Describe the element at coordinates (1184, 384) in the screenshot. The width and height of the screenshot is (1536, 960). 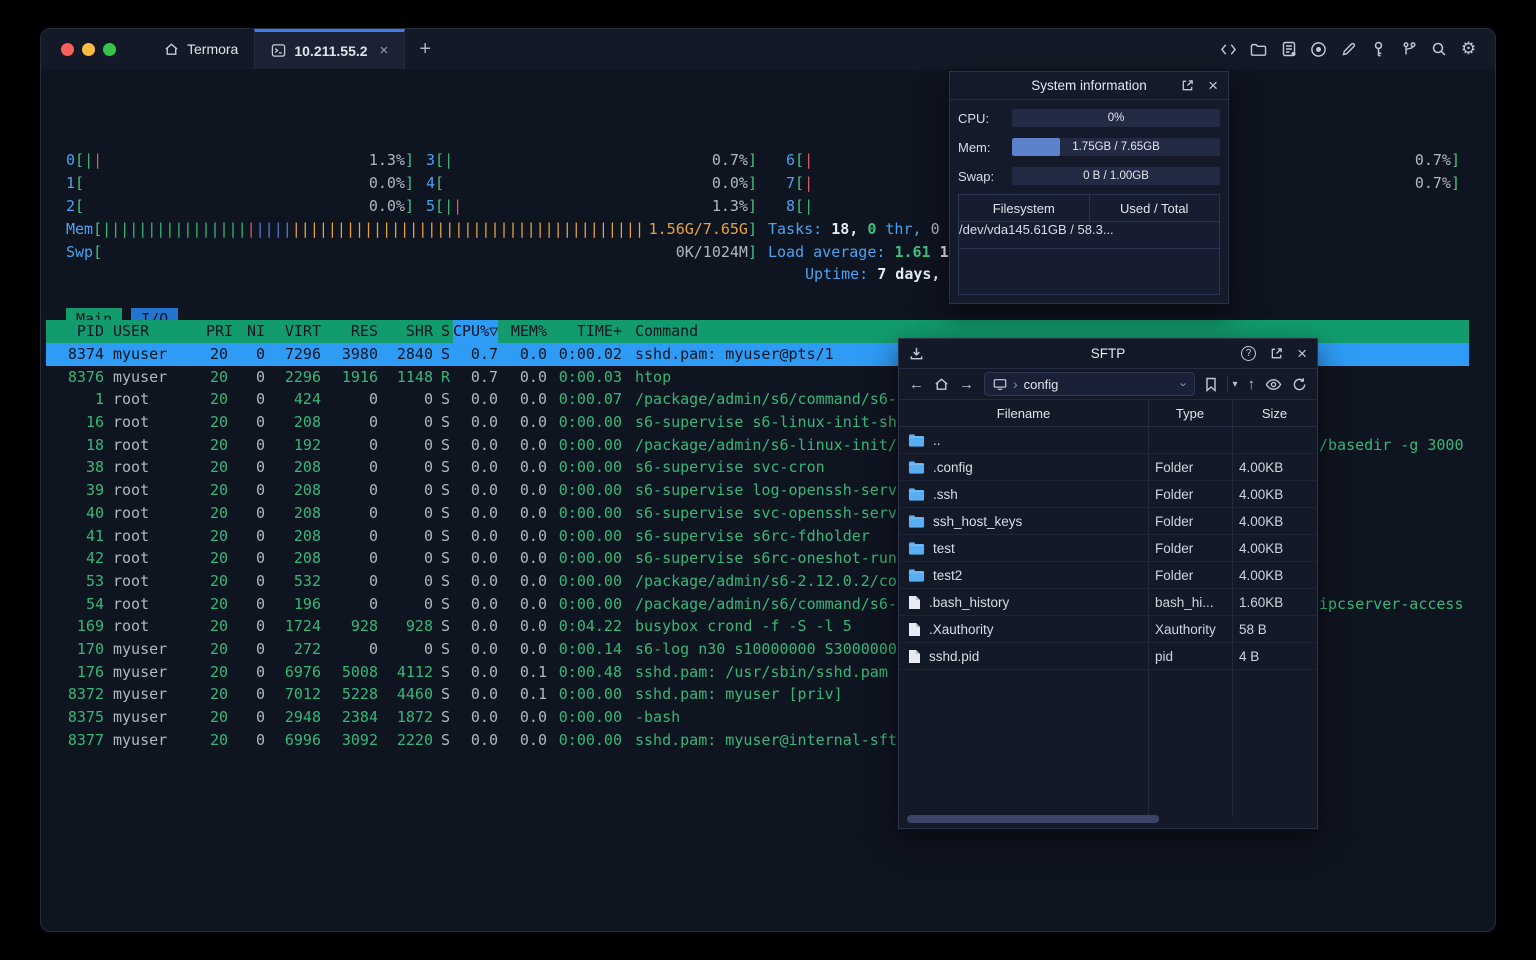
I see `chevron-down-icon: ›` at that location.